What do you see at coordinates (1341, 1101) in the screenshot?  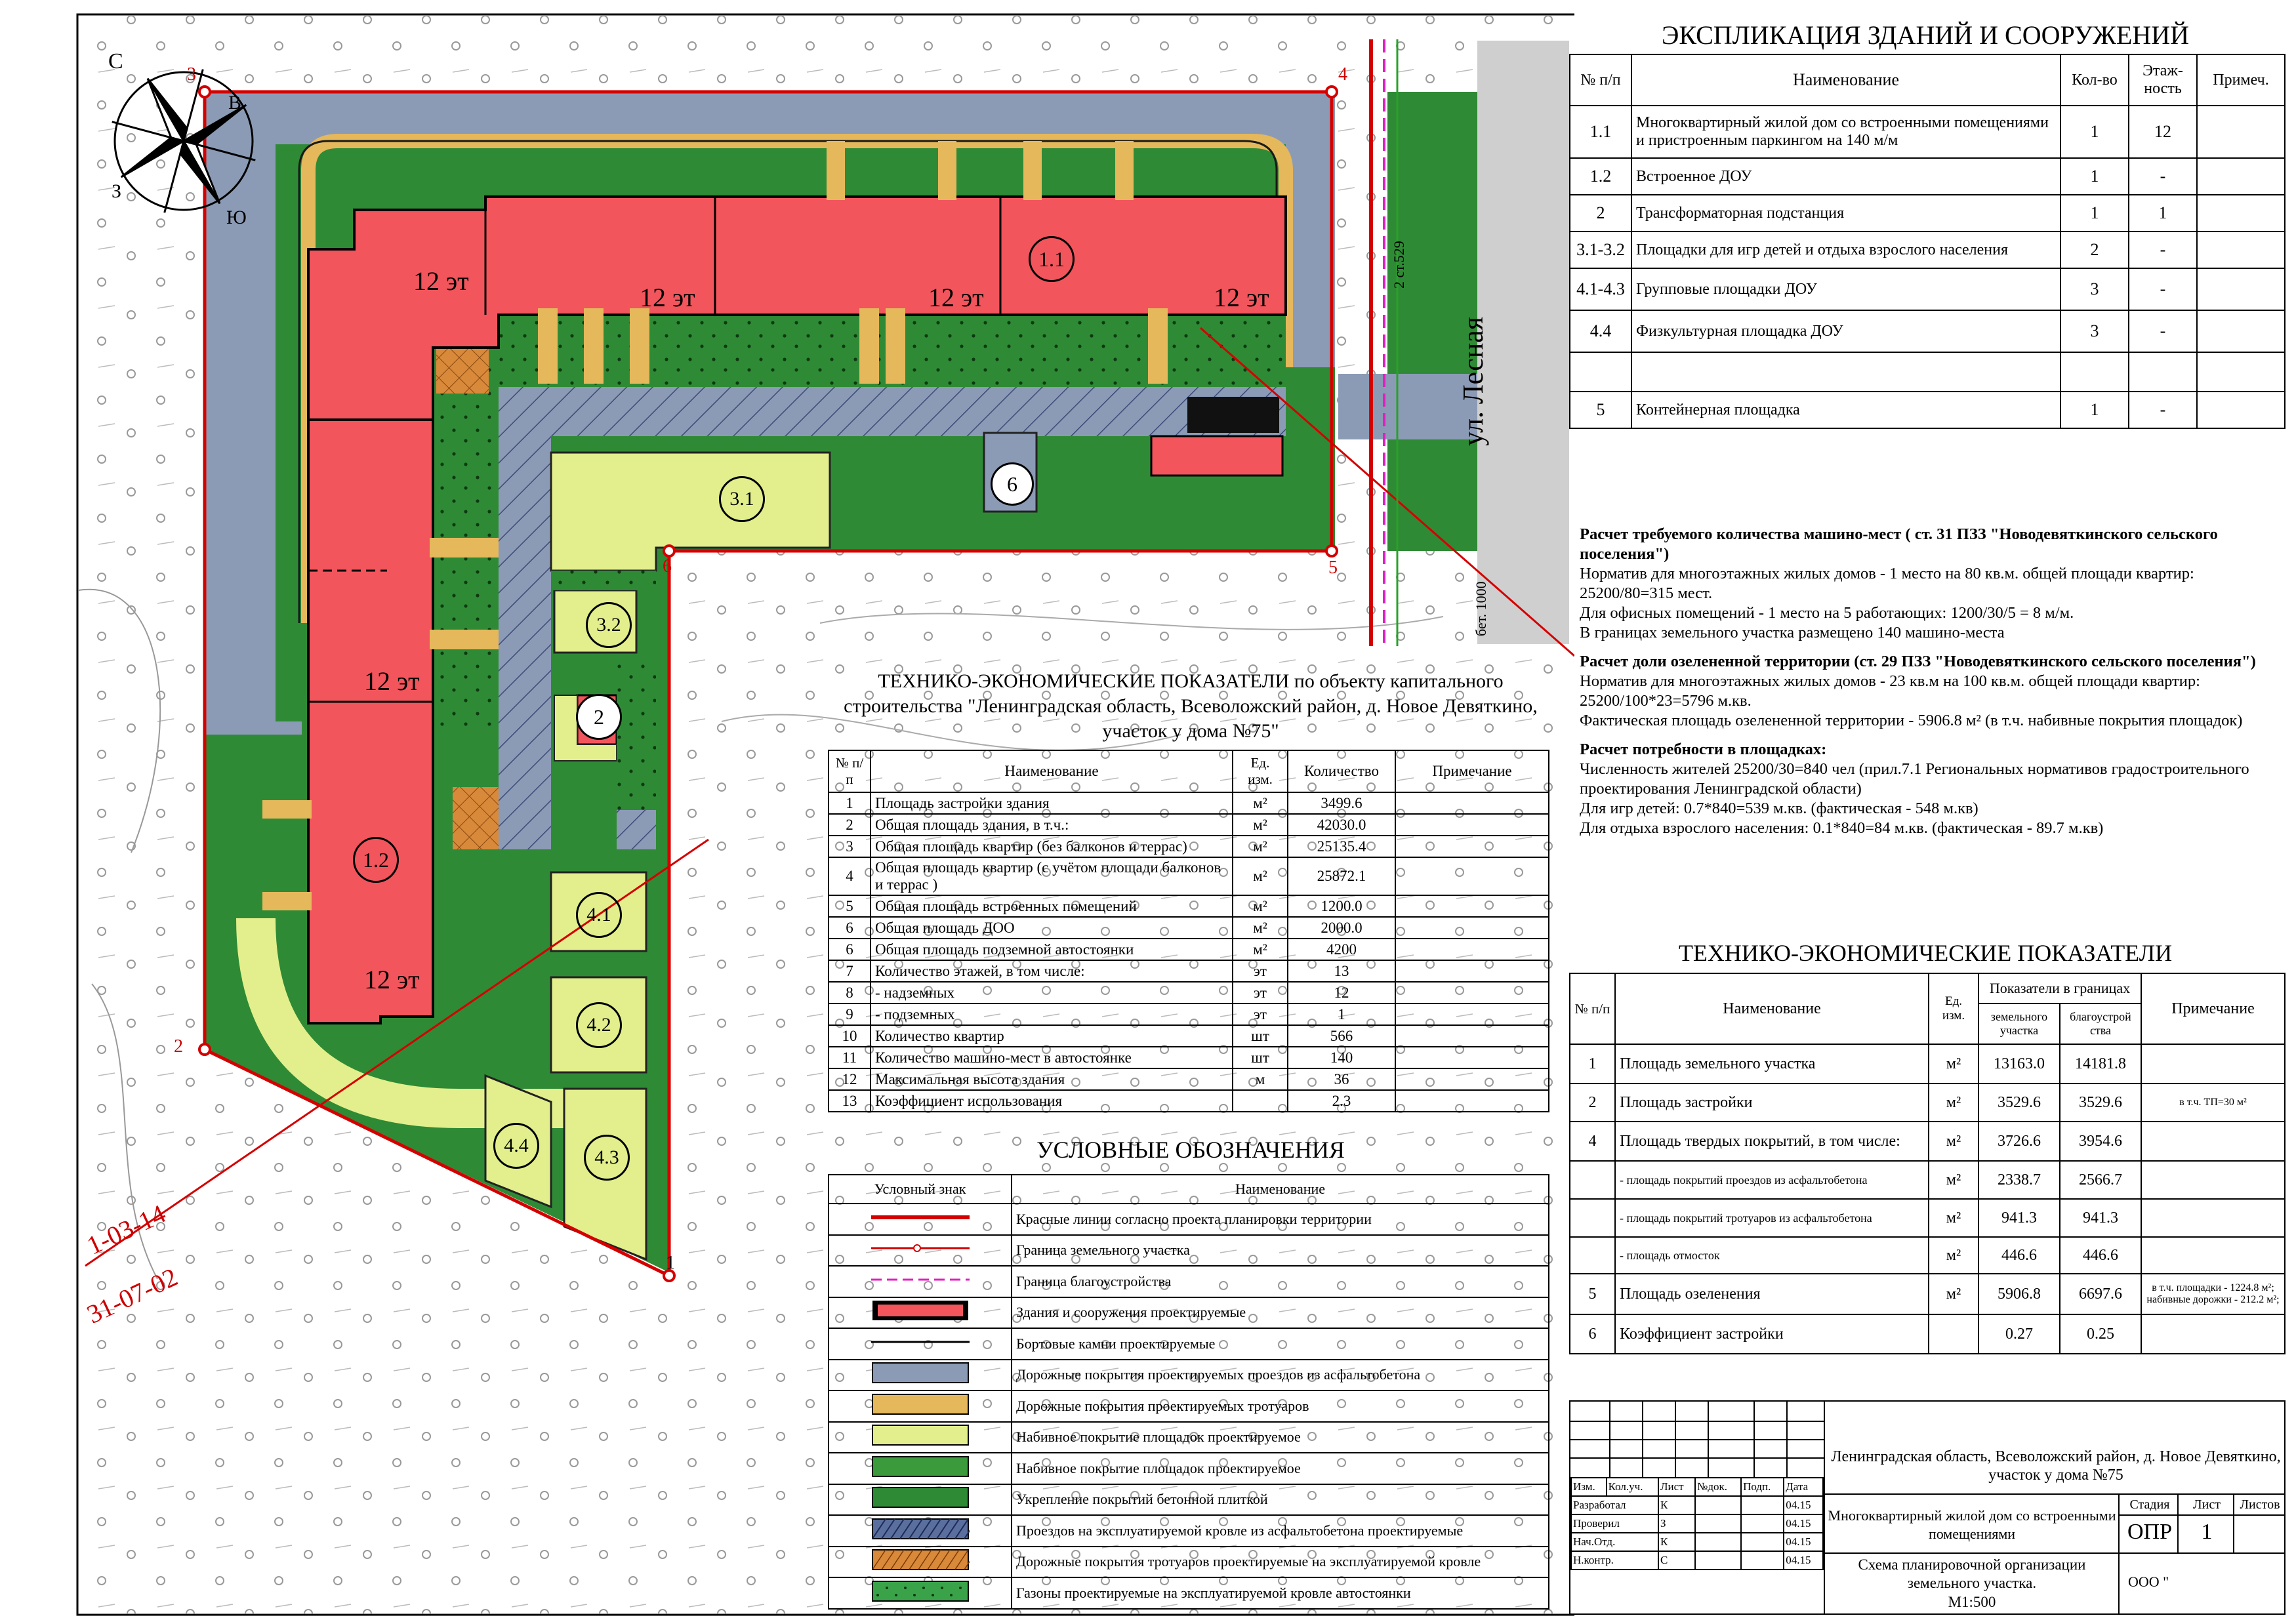 I see `table-cell: 2.3` at bounding box center [1341, 1101].